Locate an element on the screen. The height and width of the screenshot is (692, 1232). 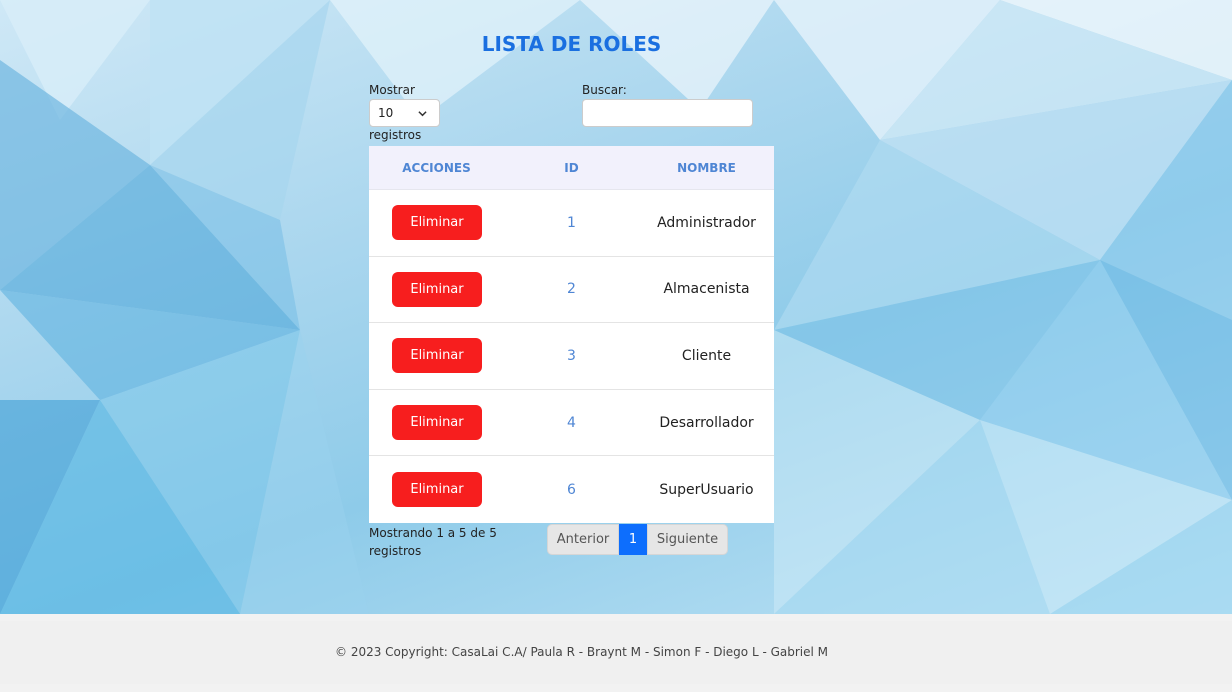
role-id: 4 is located at coordinates (571, 422).